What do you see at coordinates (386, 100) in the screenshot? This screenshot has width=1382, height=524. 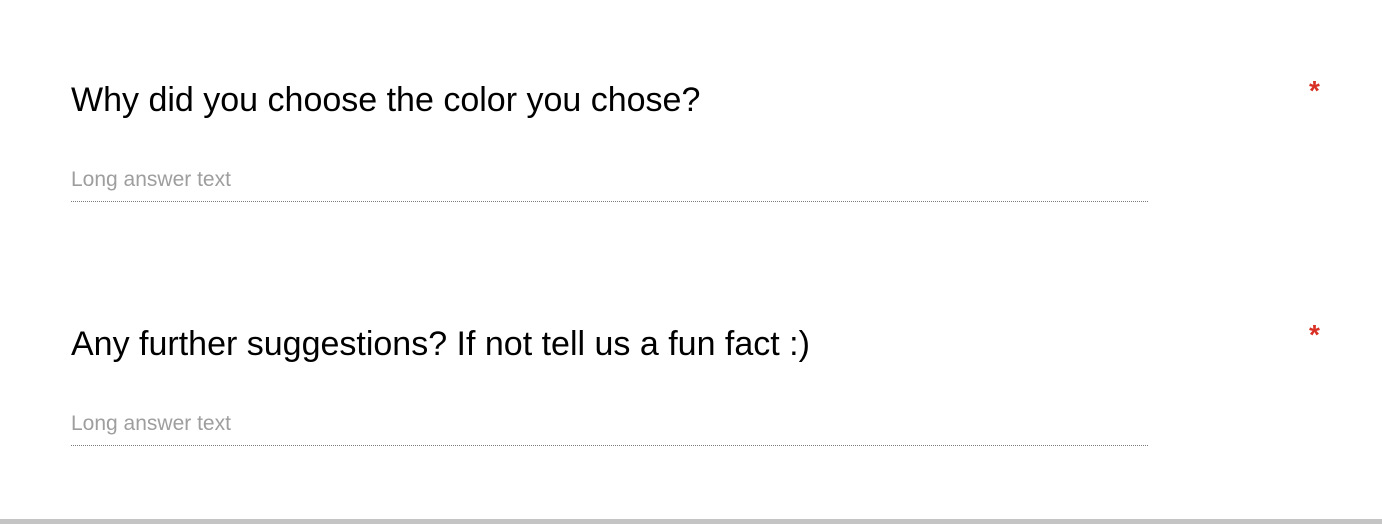 I see `question-title: Why did you choose the color you chose?` at bounding box center [386, 100].